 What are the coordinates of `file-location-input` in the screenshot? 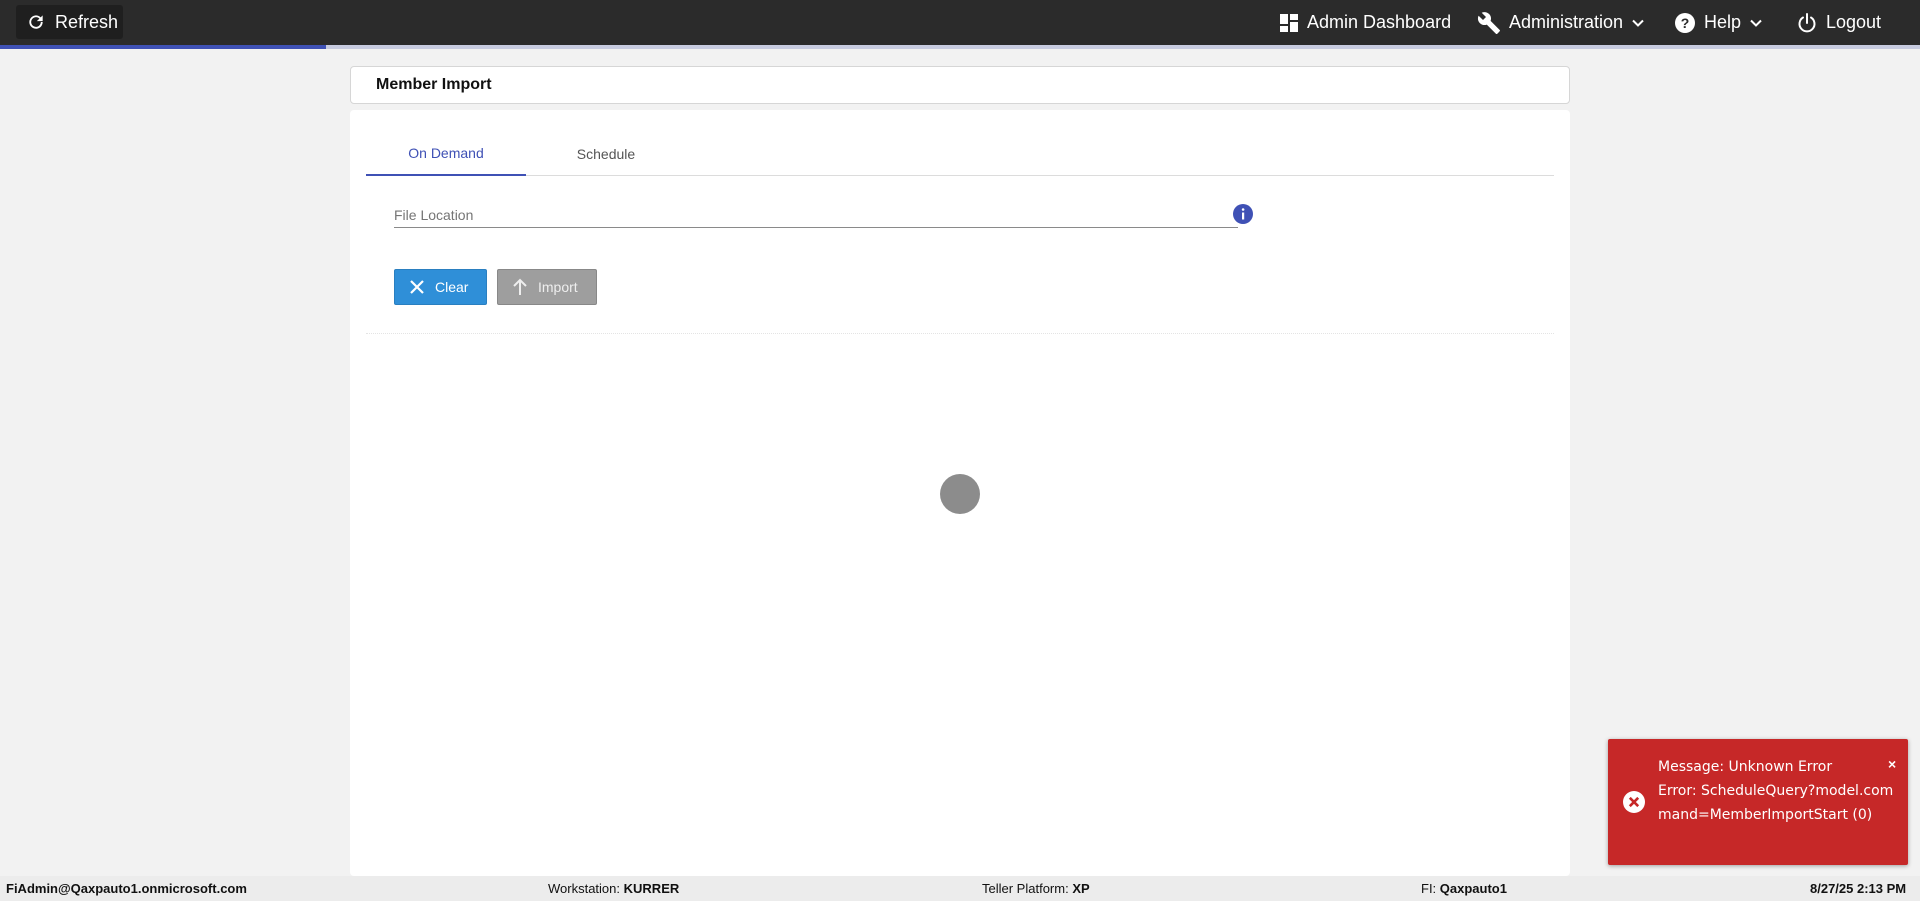 It's located at (816, 215).